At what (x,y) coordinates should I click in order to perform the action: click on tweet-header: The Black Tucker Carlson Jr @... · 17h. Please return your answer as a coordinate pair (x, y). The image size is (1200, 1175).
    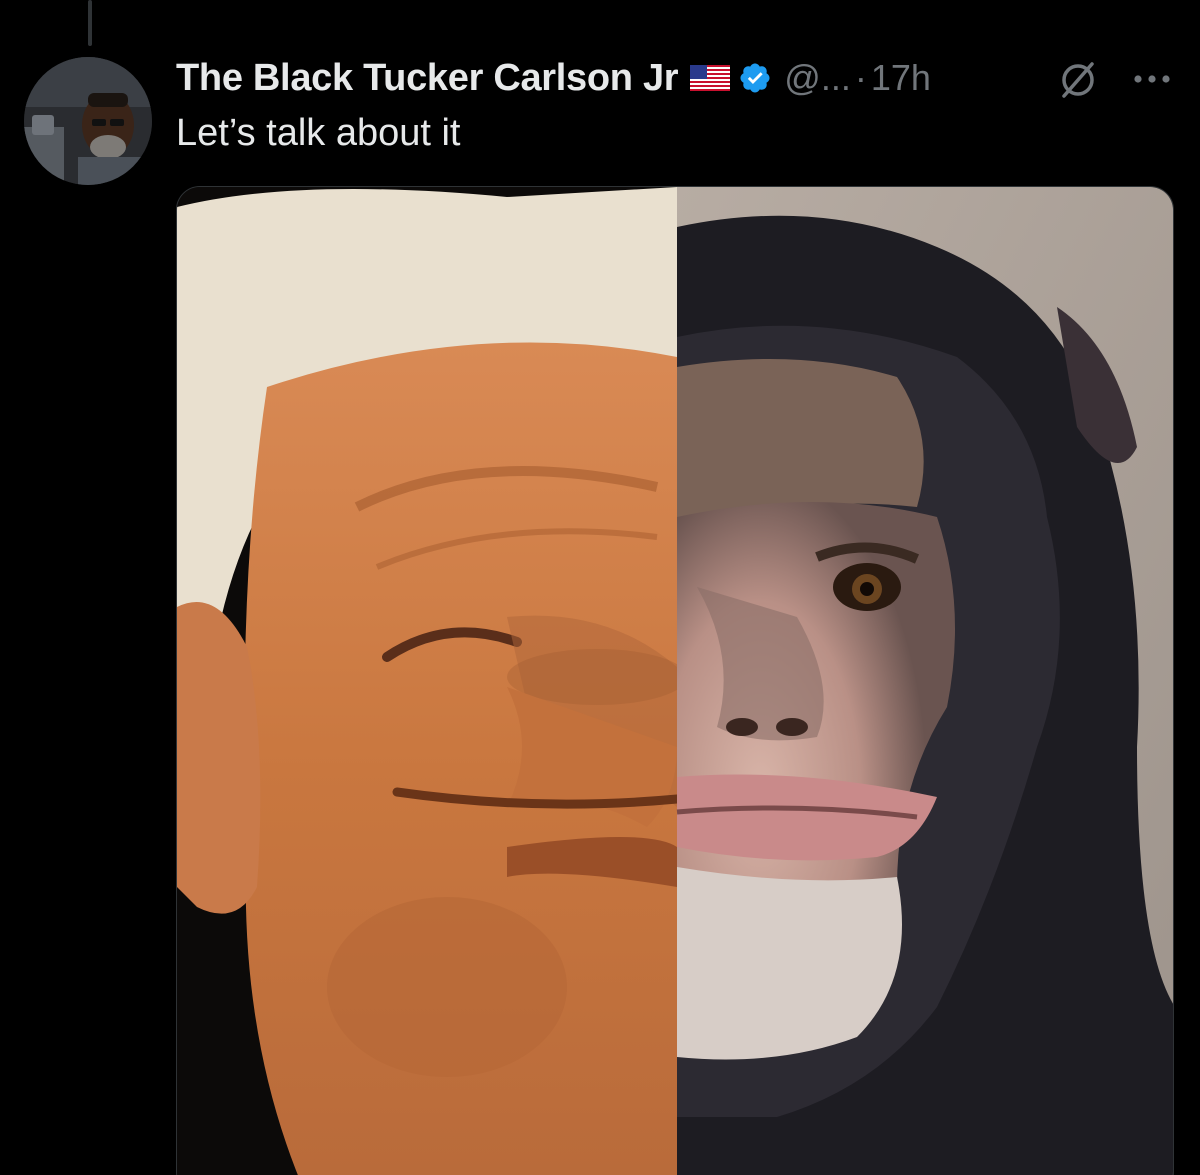
    Looking at the image, I should click on (553, 78).